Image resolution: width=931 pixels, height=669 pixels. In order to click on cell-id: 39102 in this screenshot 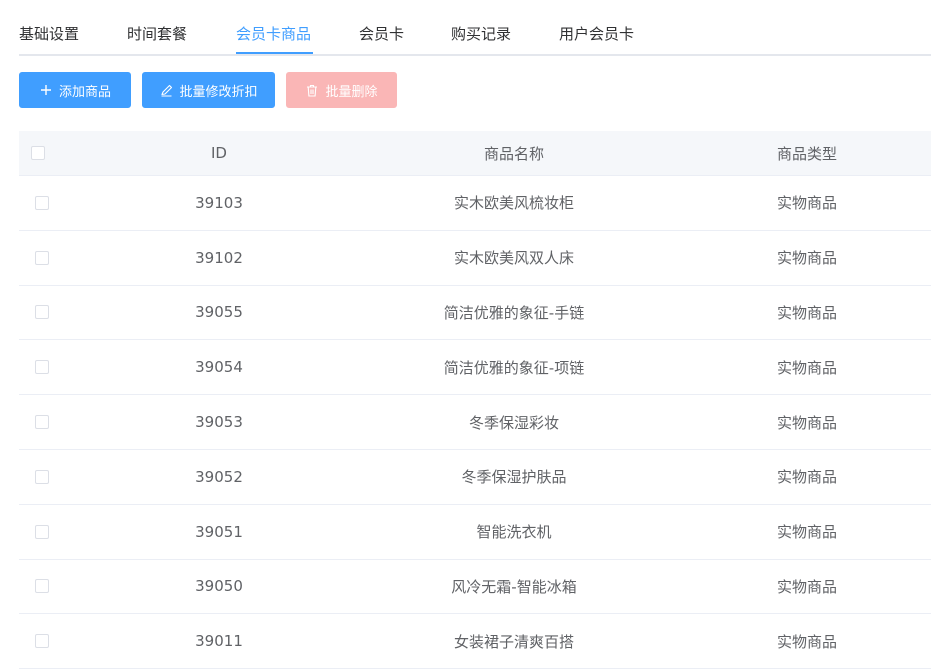, I will do `click(219, 257)`.